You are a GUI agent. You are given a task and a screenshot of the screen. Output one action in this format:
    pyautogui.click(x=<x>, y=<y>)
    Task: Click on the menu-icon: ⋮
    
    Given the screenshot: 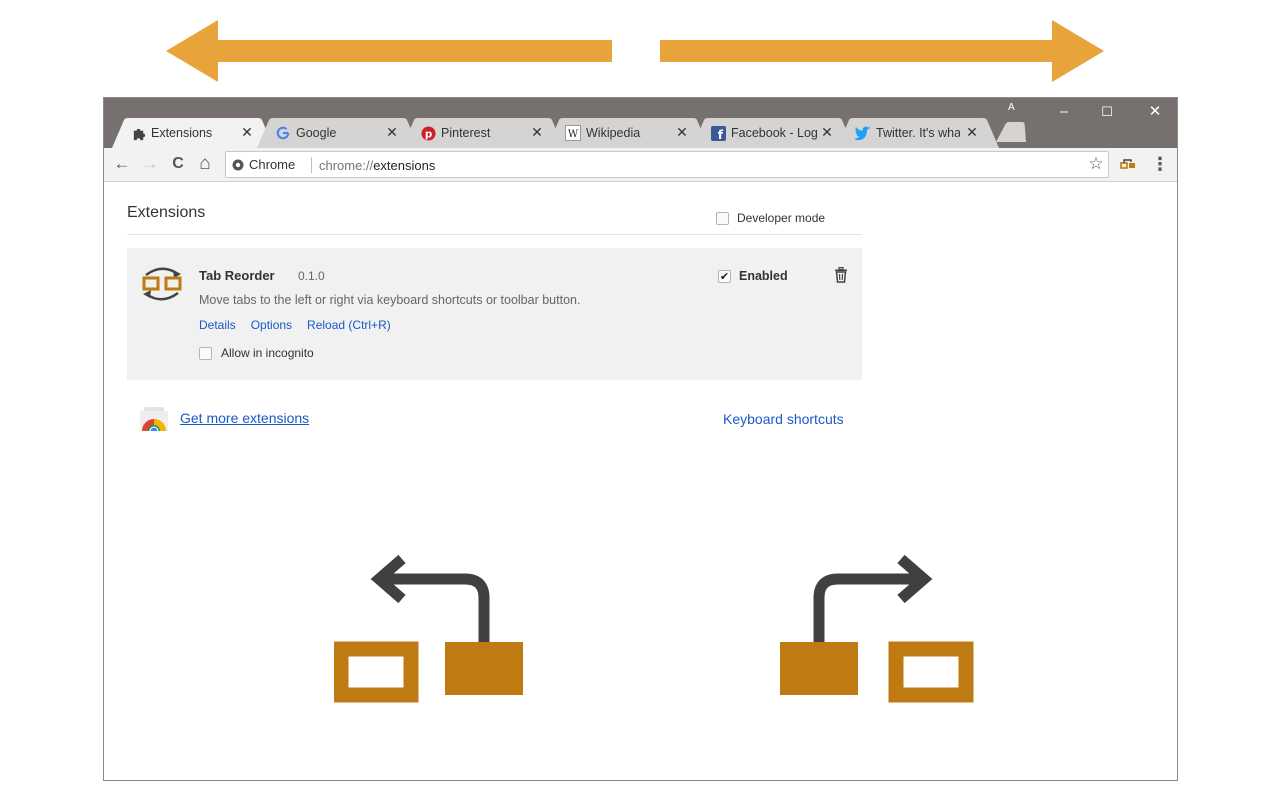 What is the action you would take?
    pyautogui.click(x=1160, y=164)
    